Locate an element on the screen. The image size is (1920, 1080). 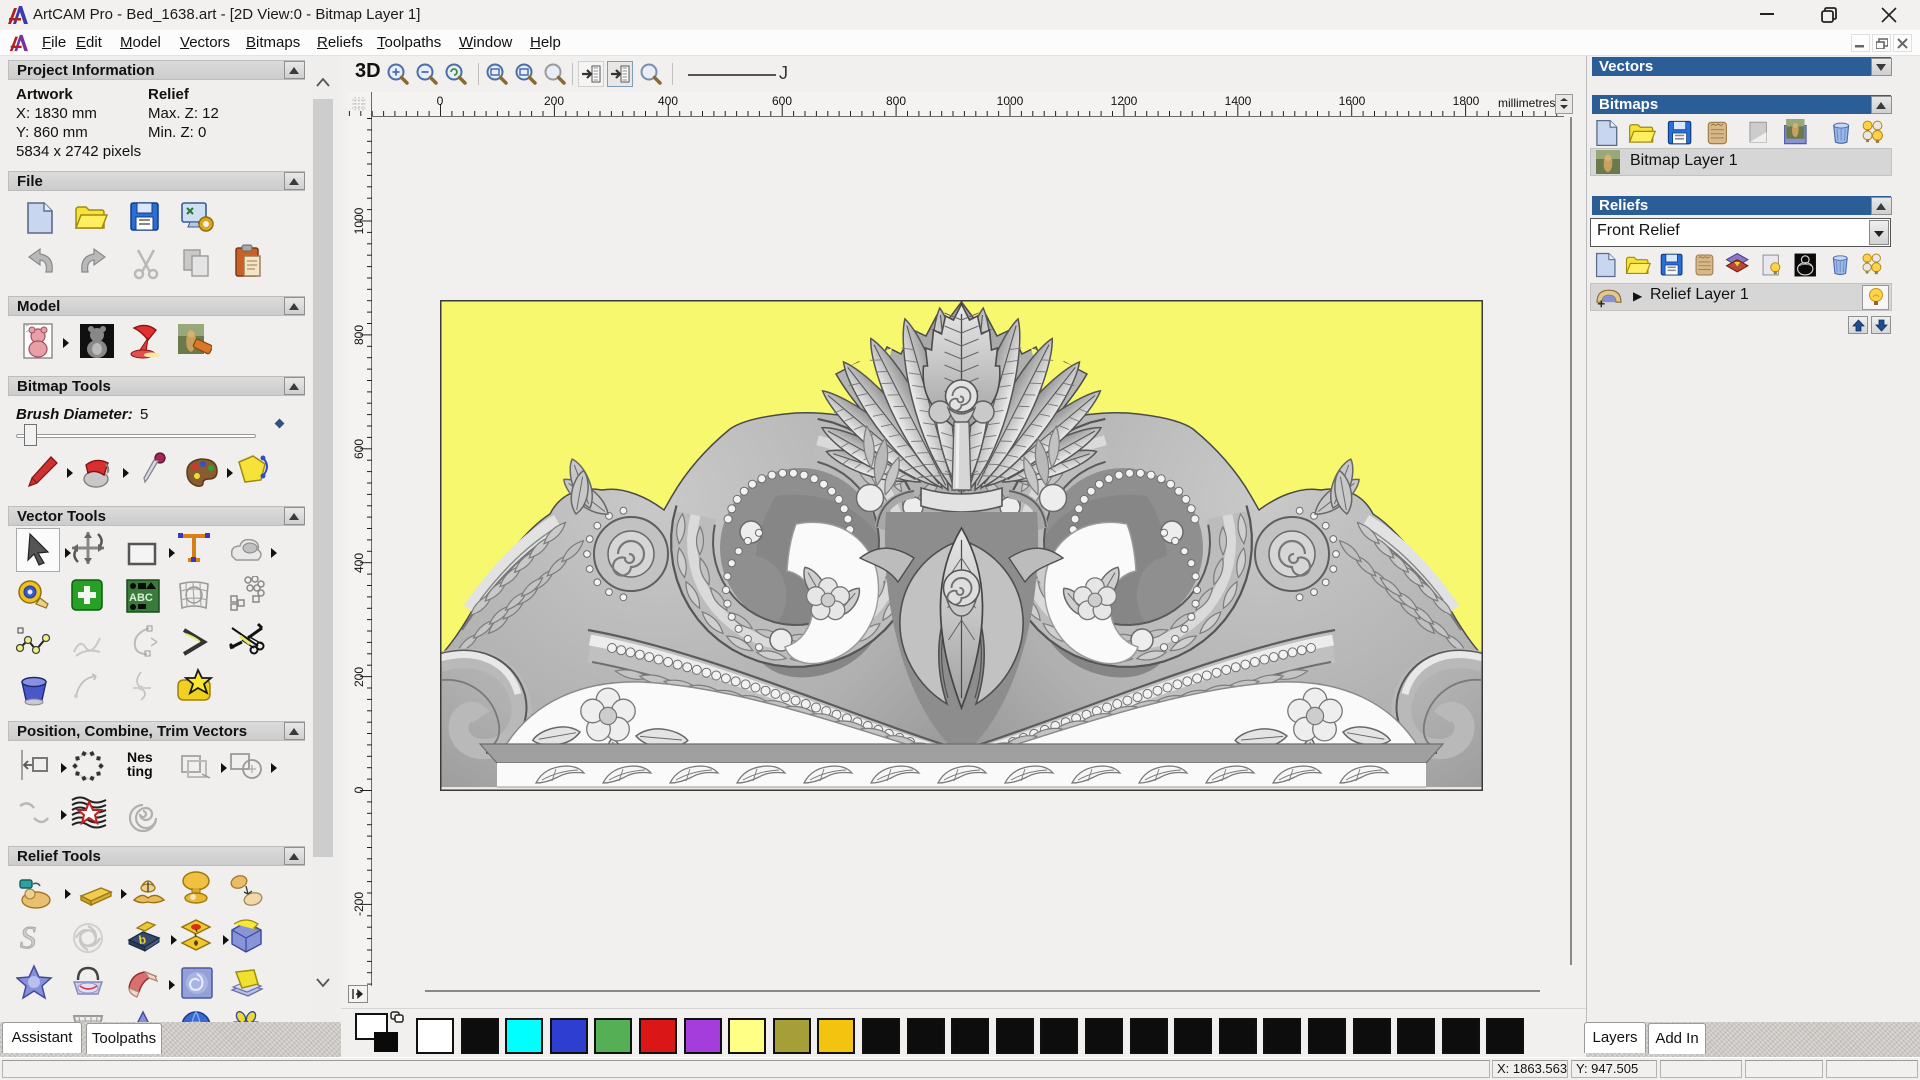
svg-text: S is located at coordinates (28, 937).